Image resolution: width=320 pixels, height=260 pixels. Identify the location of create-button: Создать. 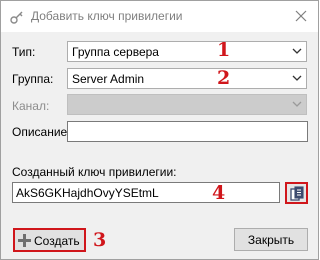
(49, 240).